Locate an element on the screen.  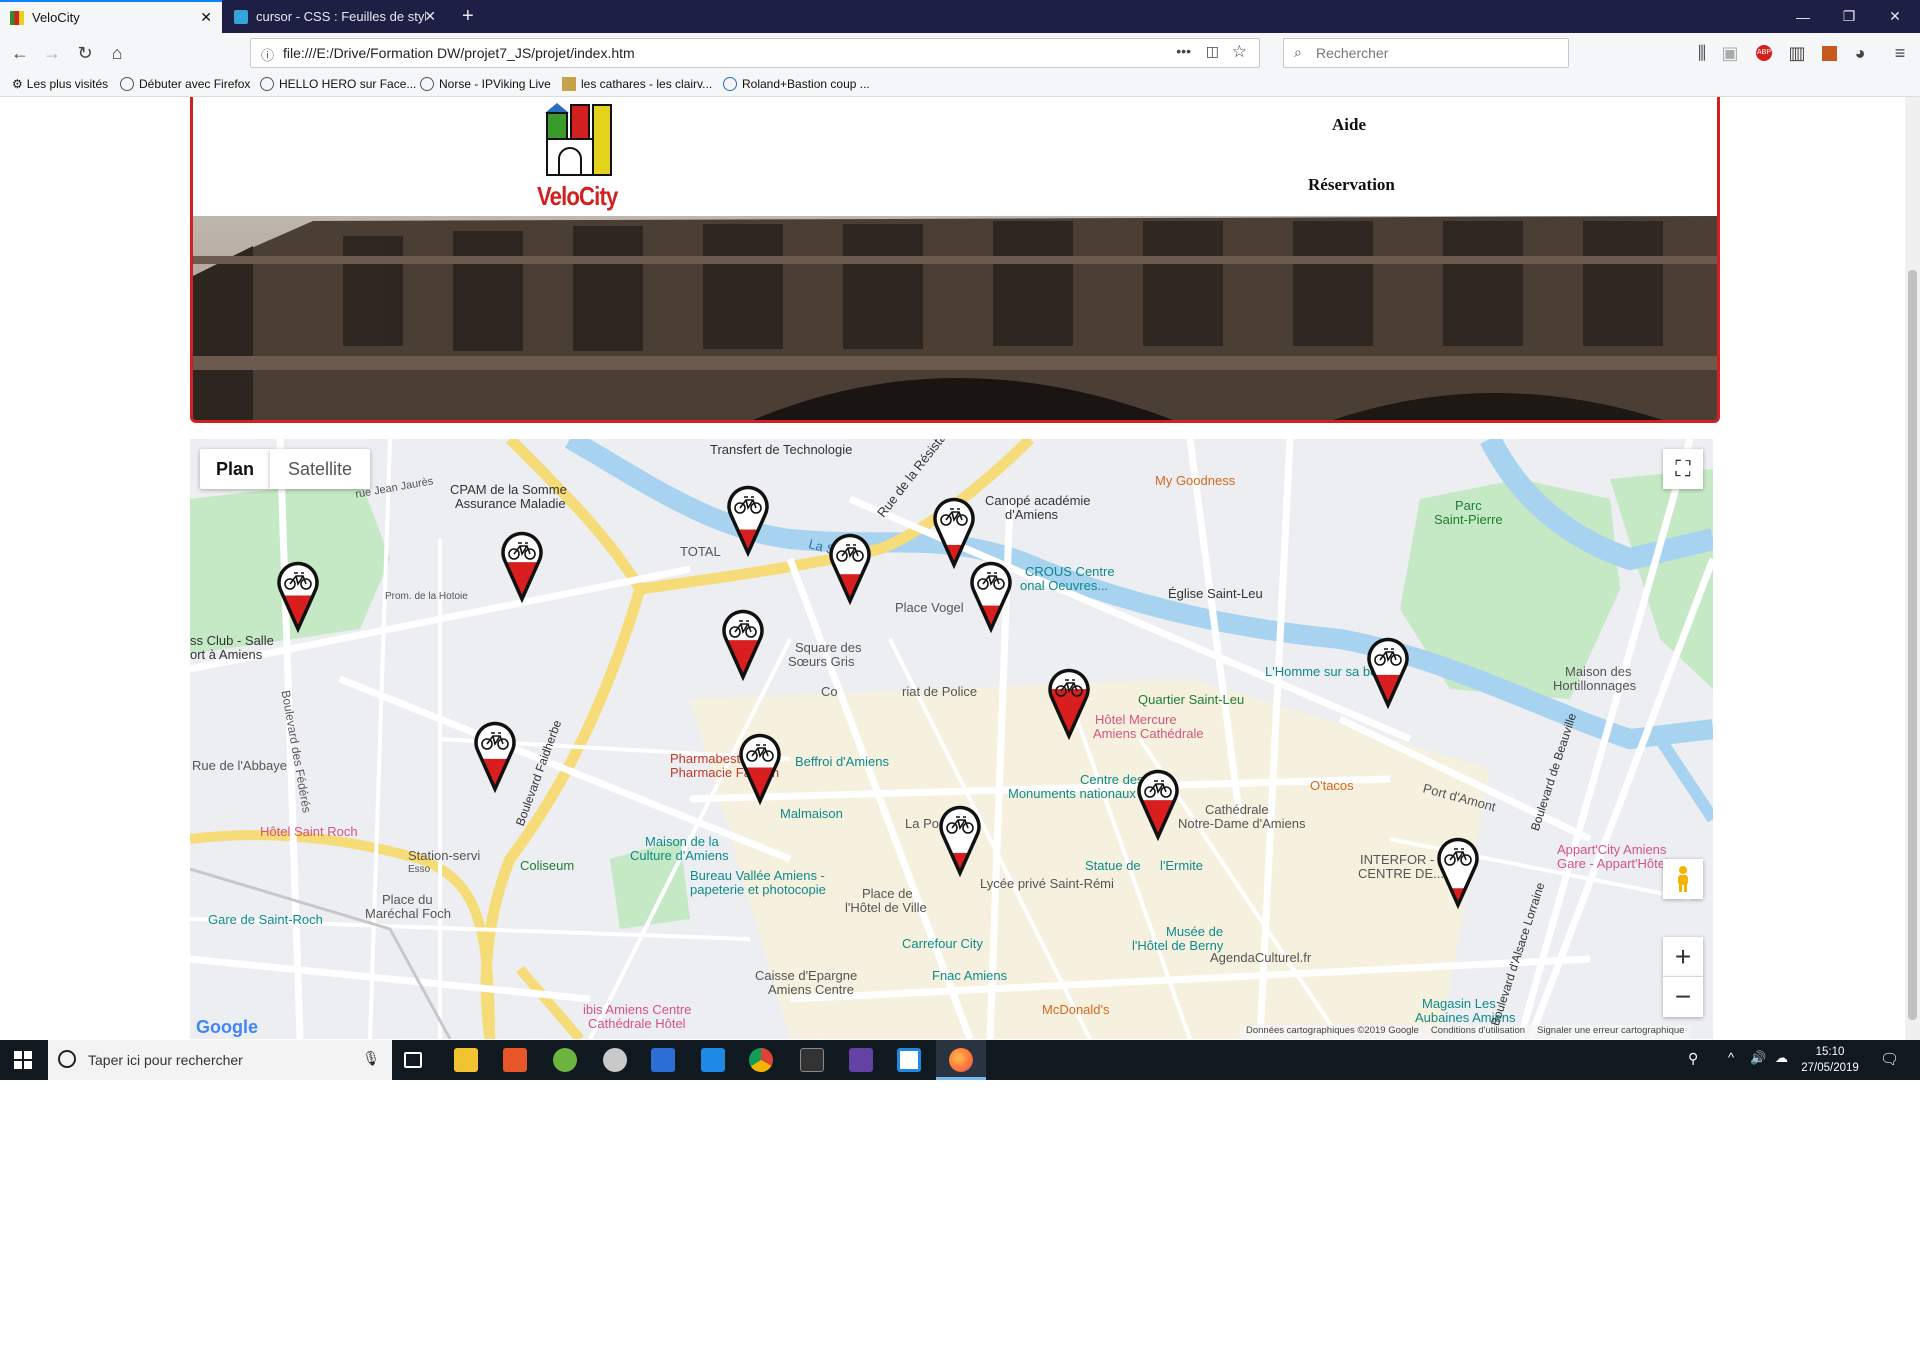
tab-velocity: VeloCity ✕ is located at coordinates (111, 16).